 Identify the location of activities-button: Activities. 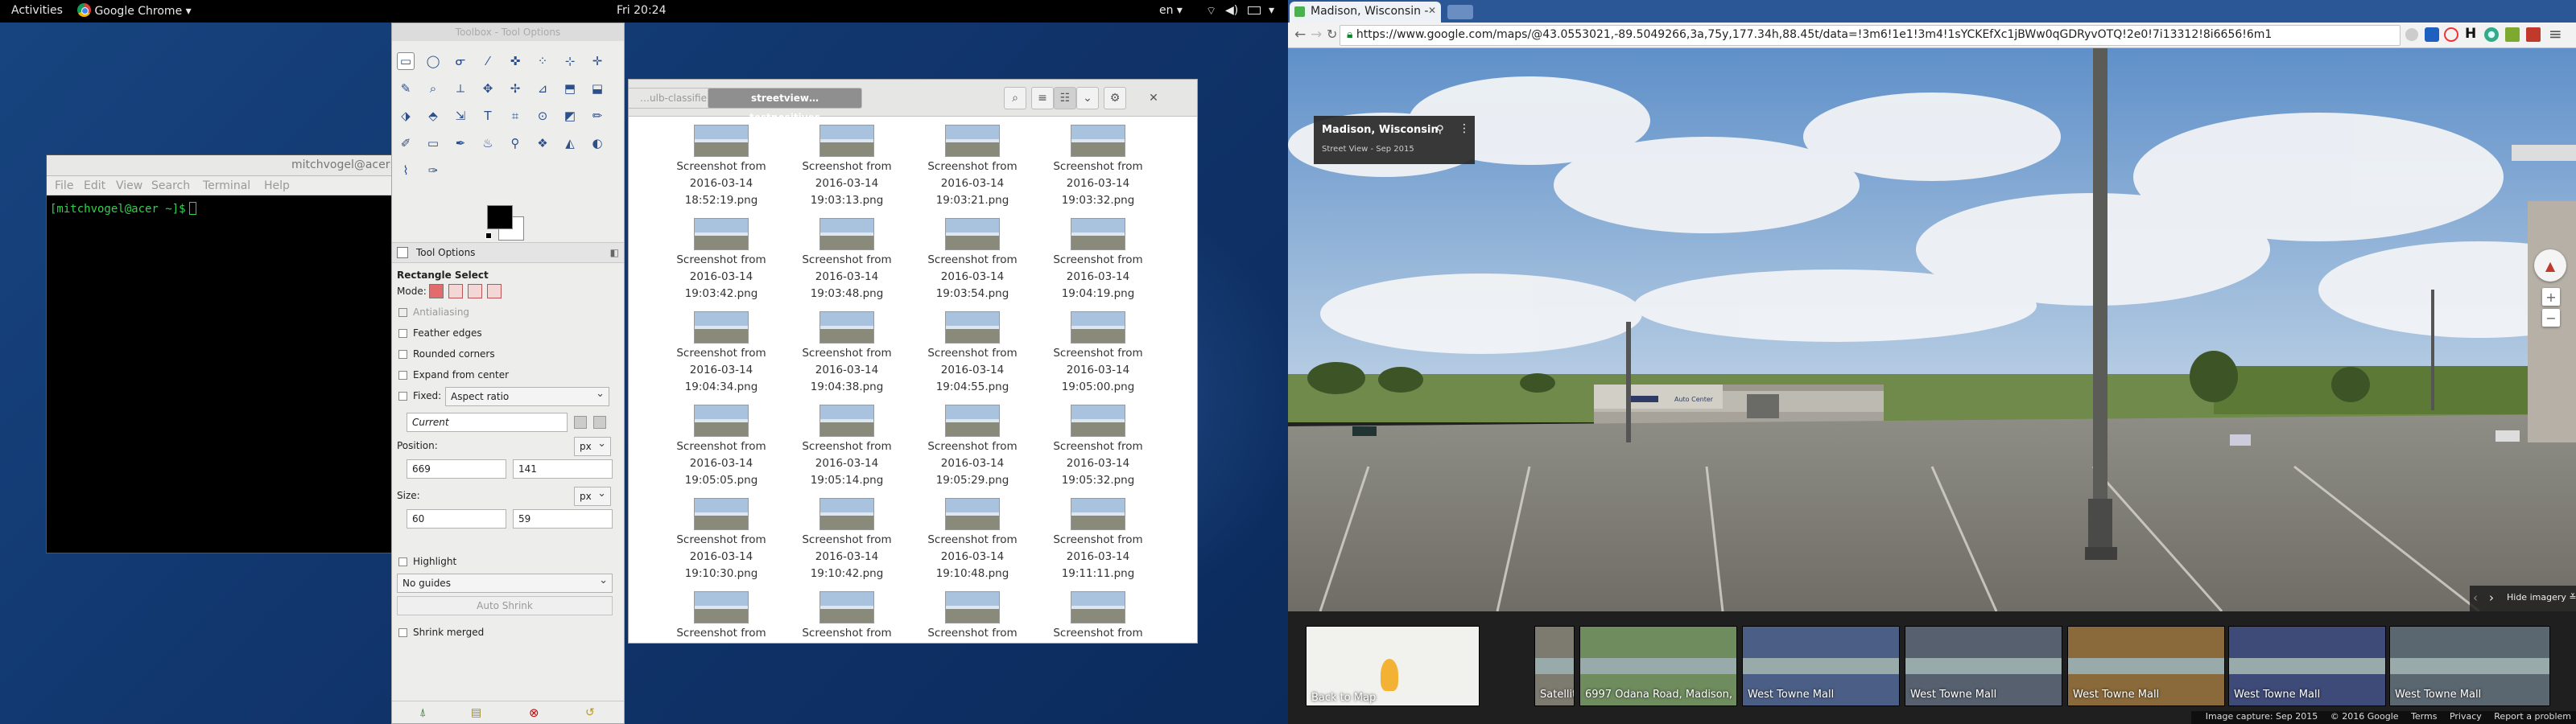
(37, 10).